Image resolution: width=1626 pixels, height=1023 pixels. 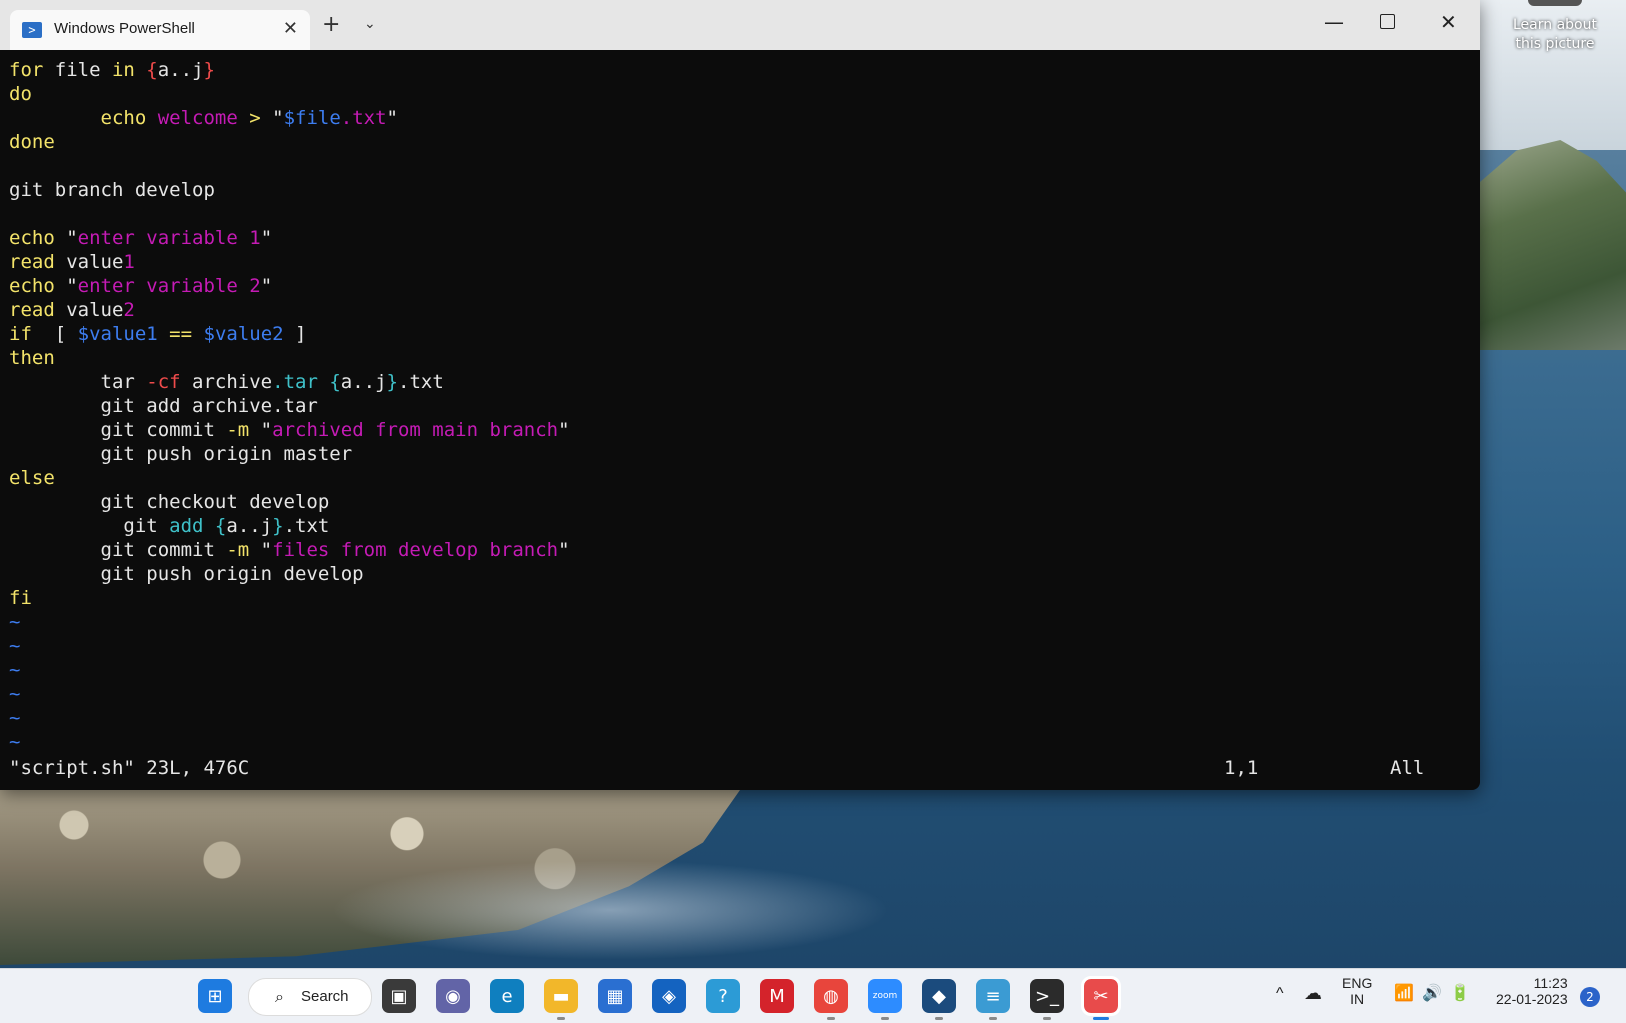 I want to click on file-explorer-icon: ▬, so click(x=561, y=996).